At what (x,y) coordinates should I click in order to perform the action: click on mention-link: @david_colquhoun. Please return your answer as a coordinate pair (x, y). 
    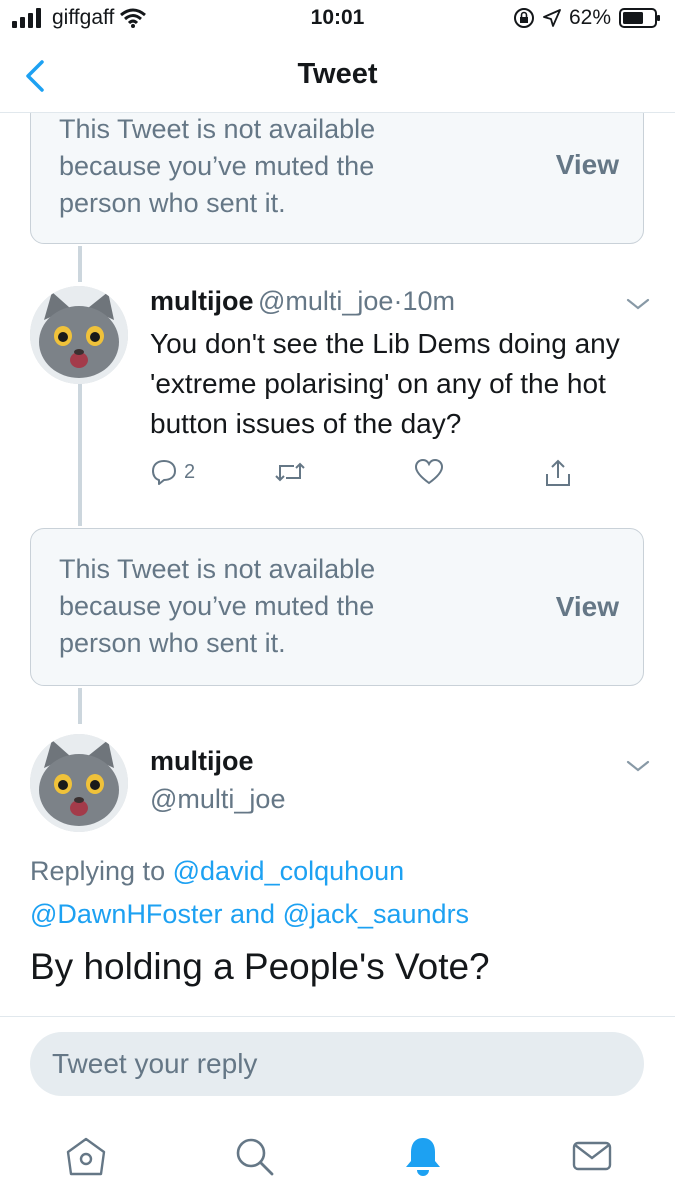
    Looking at the image, I should click on (289, 871).